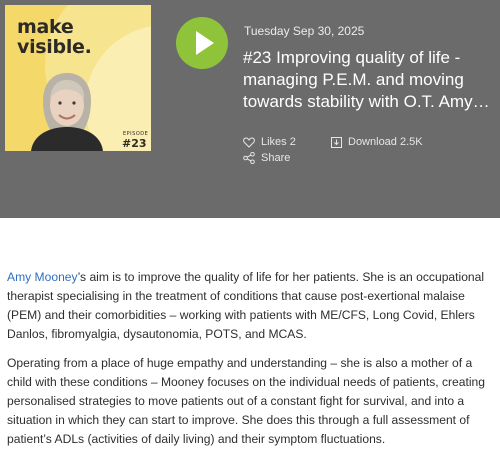  What do you see at coordinates (278, 142) in the screenshot?
I see `likes-label: Likes 2` at bounding box center [278, 142].